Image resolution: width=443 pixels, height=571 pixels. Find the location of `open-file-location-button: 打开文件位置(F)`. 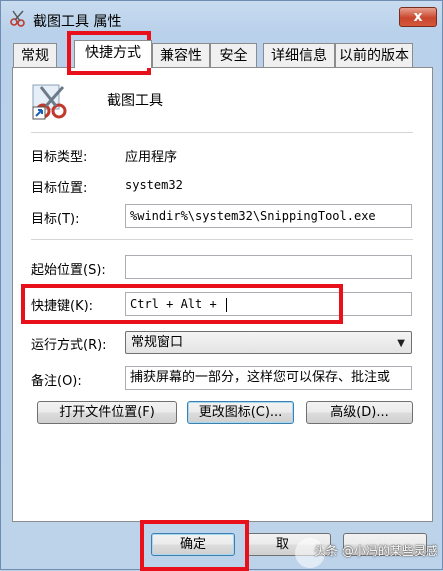

open-file-location-button: 打开文件位置(F) is located at coordinates (107, 412).